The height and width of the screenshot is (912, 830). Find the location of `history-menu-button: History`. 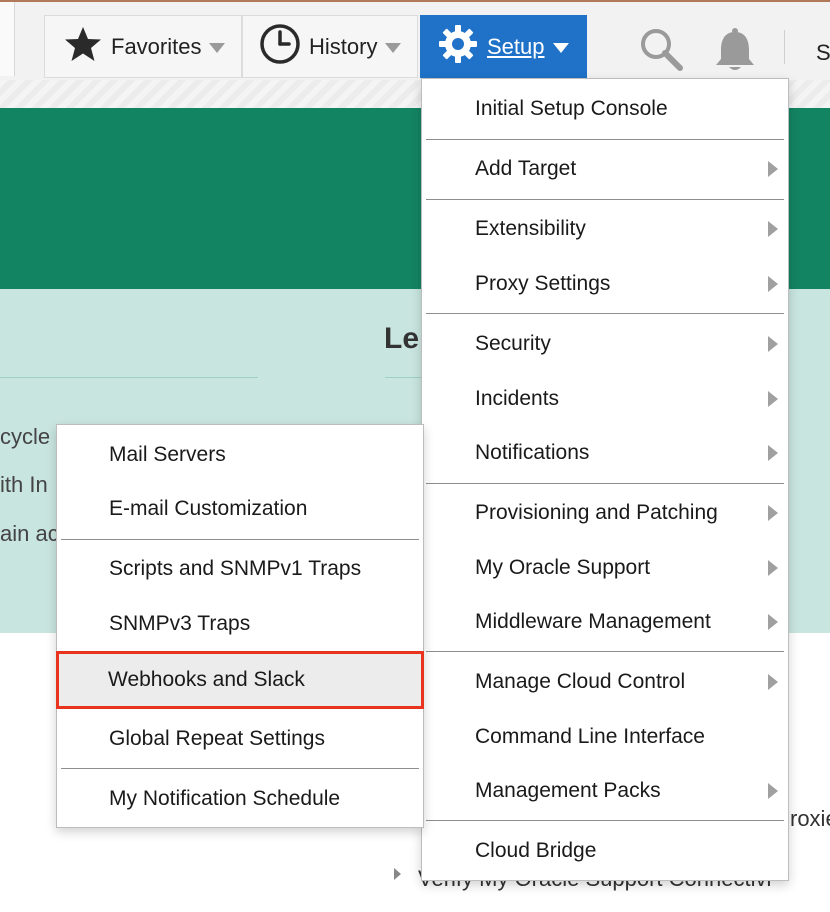

history-menu-button: History is located at coordinates (330, 46).